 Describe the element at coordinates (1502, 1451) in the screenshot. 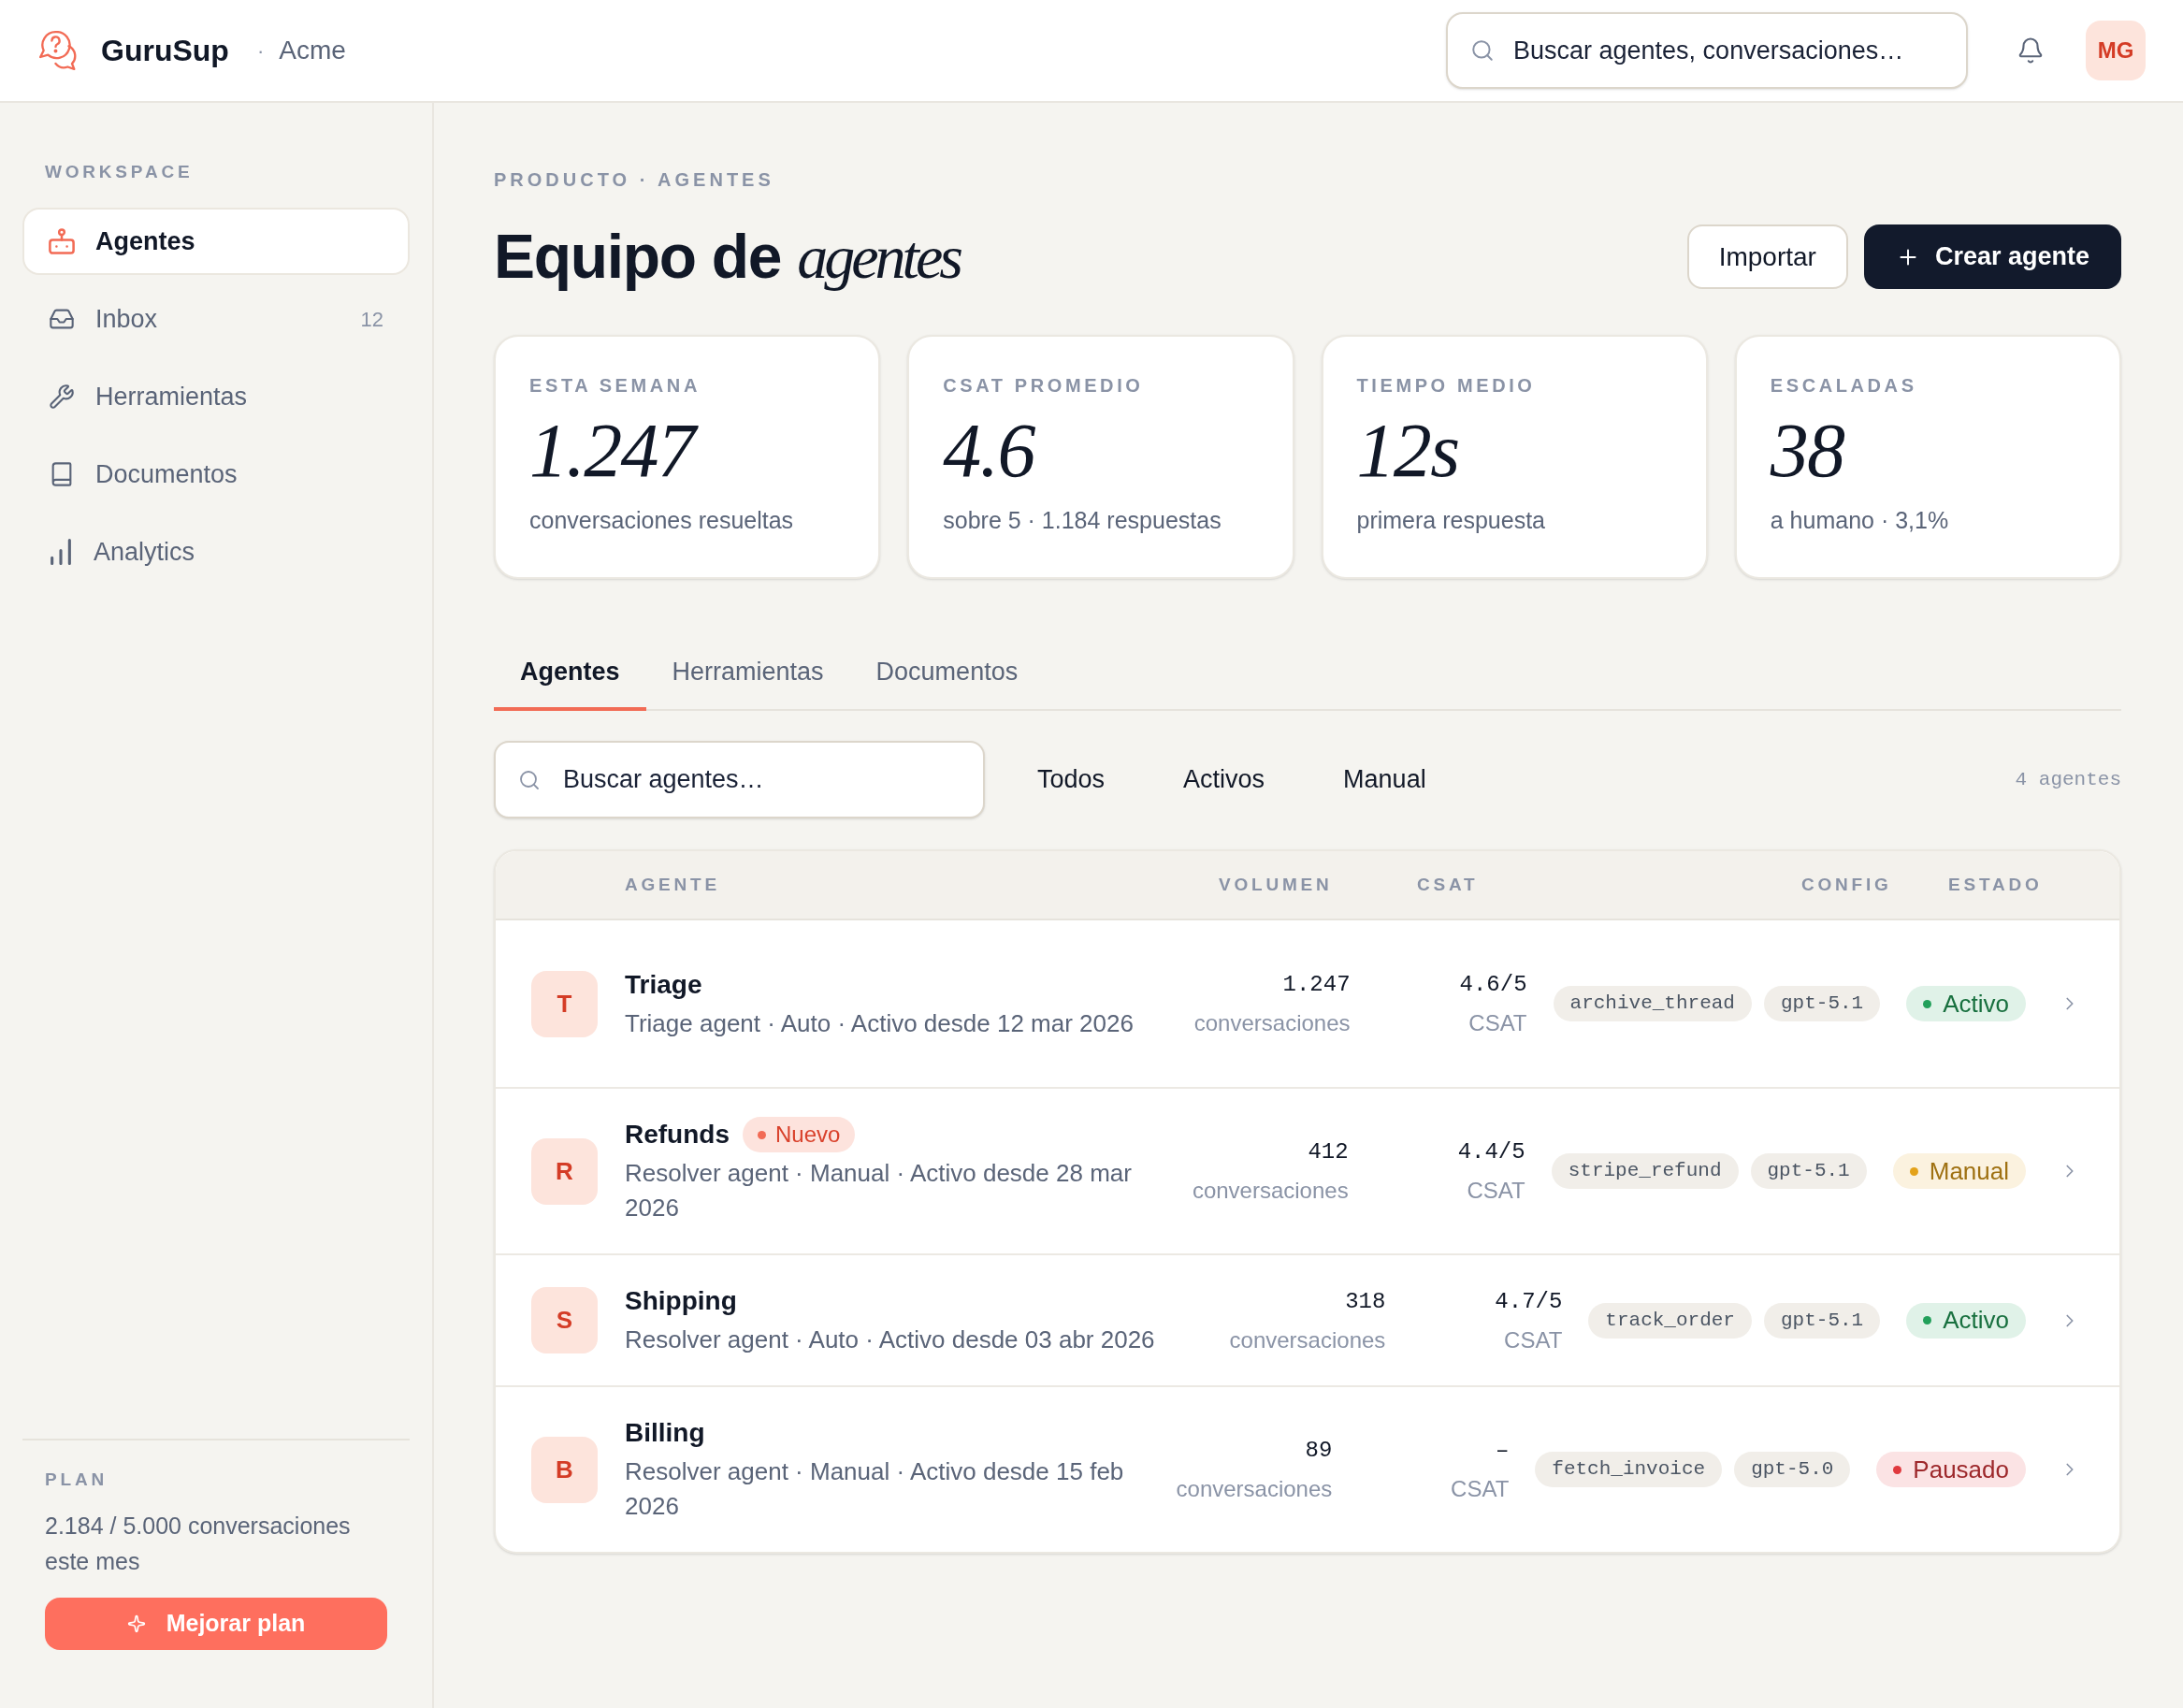

I see `csat-value: –` at that location.